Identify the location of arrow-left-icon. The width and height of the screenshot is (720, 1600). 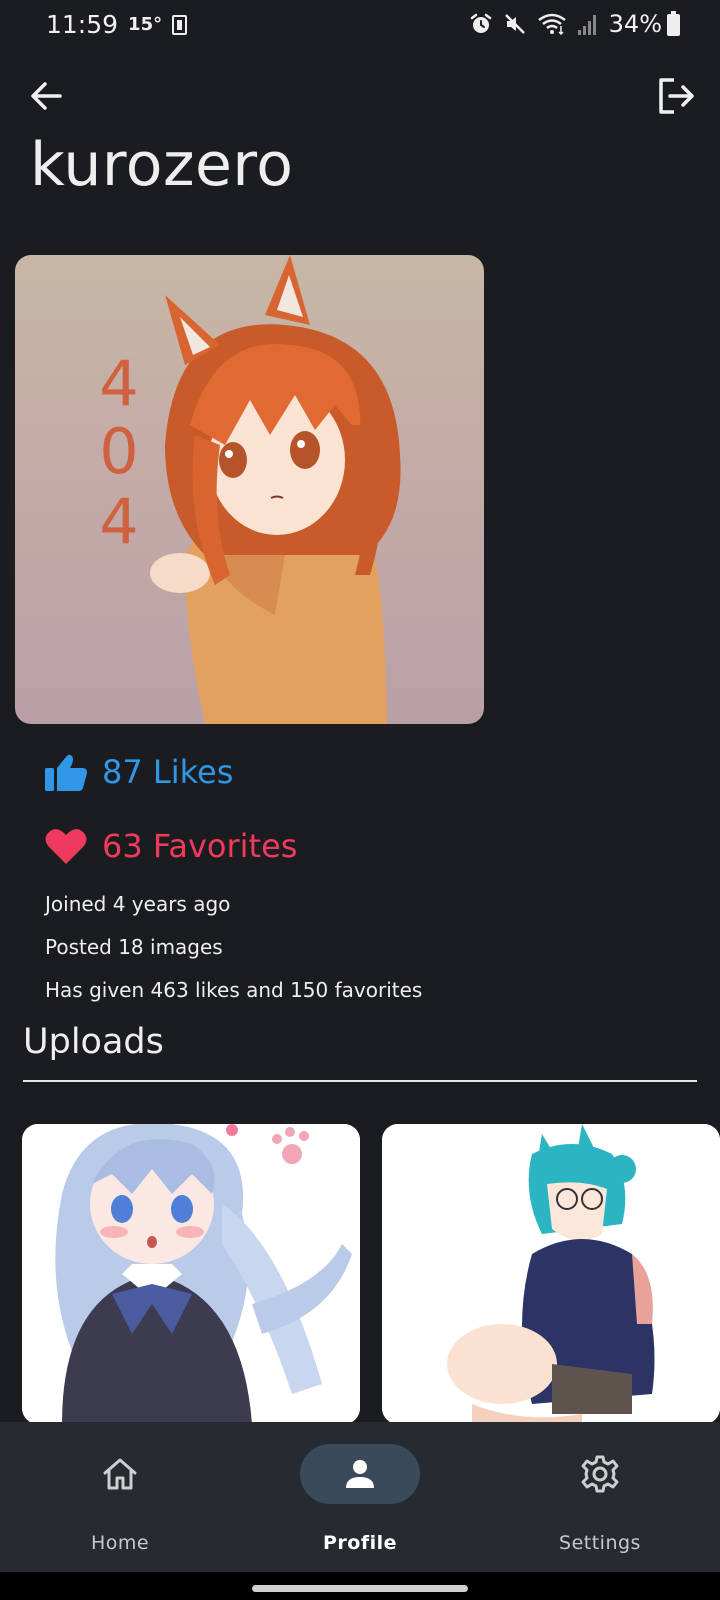
(46, 96).